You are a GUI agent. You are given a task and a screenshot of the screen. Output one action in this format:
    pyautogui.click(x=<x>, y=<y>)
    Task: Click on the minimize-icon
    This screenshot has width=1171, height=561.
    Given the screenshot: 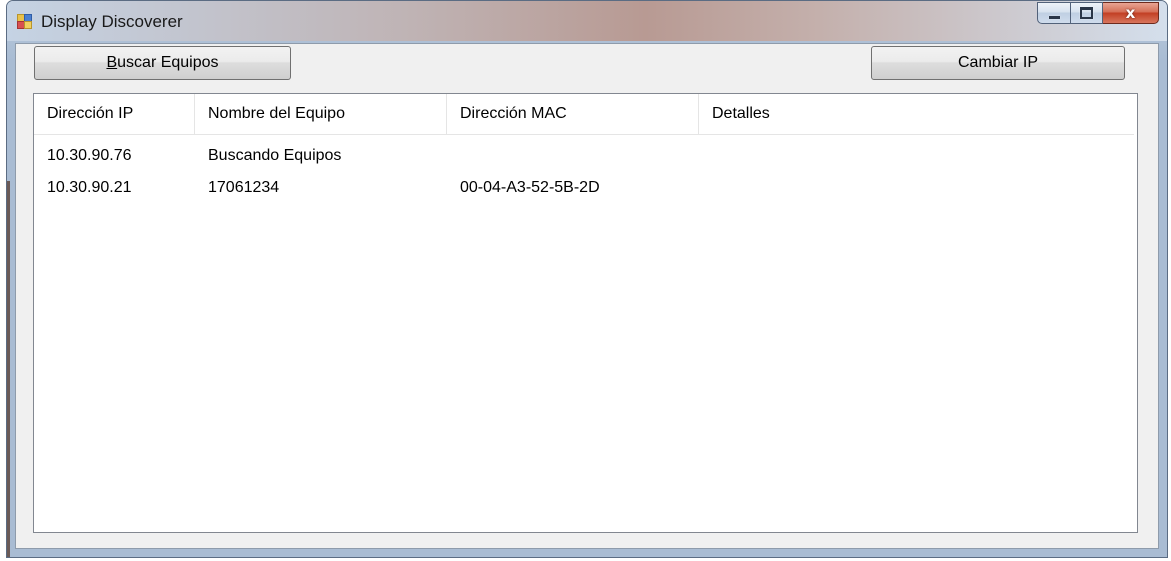 What is the action you would take?
    pyautogui.click(x=1054, y=17)
    